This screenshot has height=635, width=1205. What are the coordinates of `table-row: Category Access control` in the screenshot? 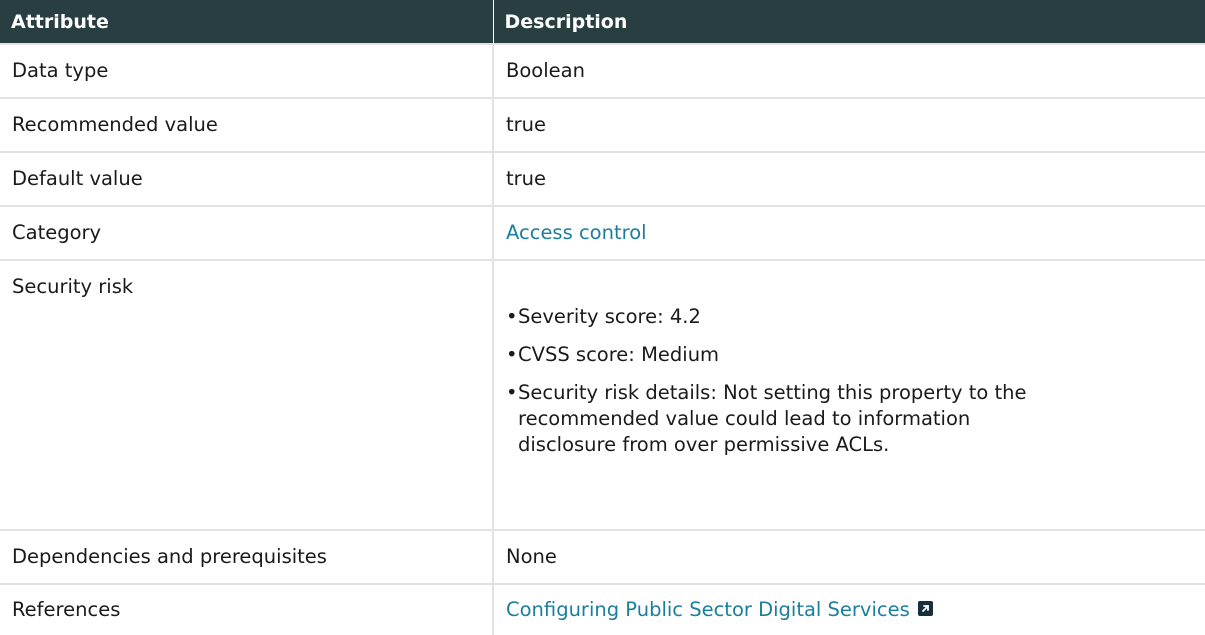 It's located at (602, 233).